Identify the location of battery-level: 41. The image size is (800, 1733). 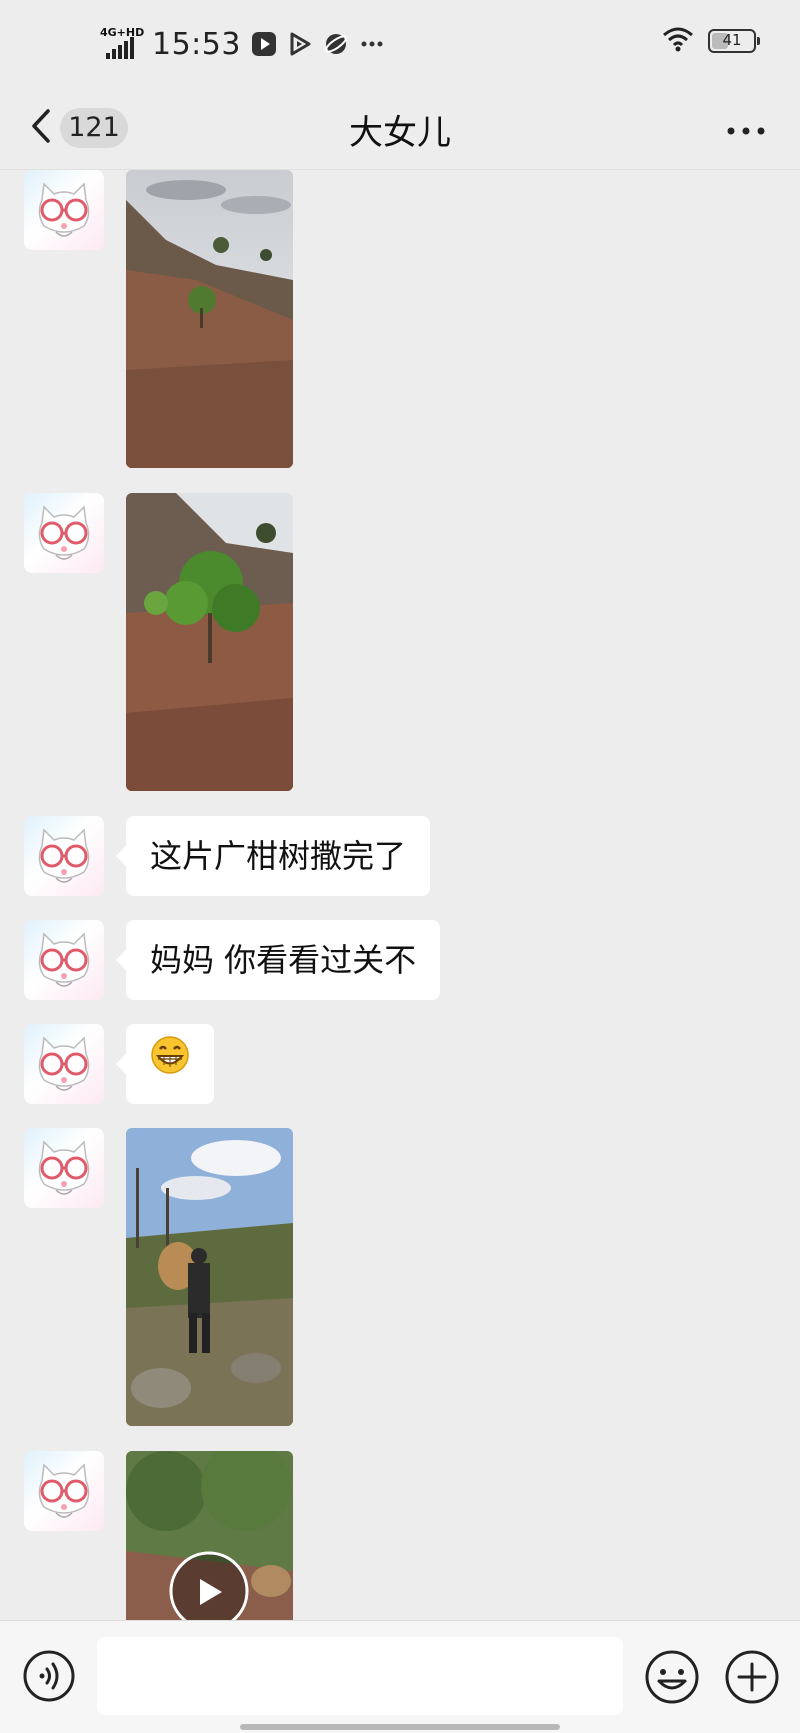
(732, 40).